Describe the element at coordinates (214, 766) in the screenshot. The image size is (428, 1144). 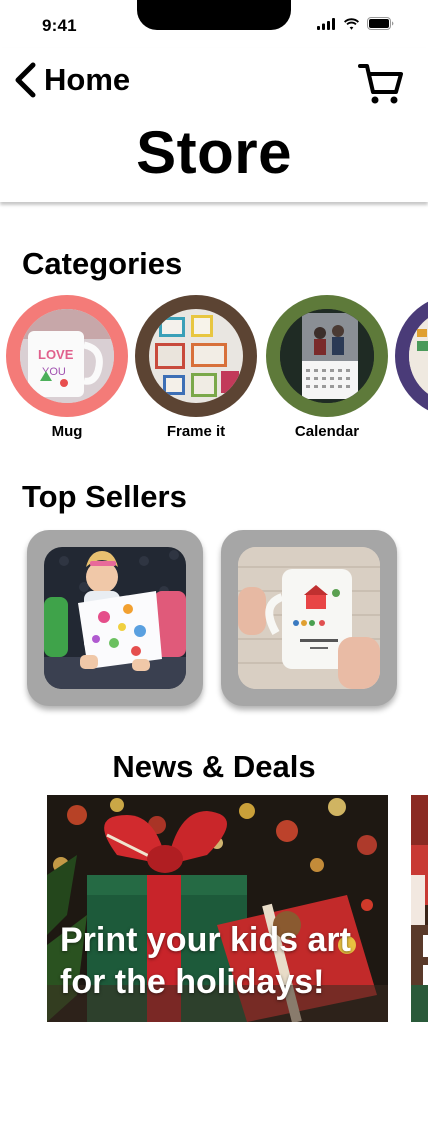
I see `news-deals-heading: News & Deals` at that location.